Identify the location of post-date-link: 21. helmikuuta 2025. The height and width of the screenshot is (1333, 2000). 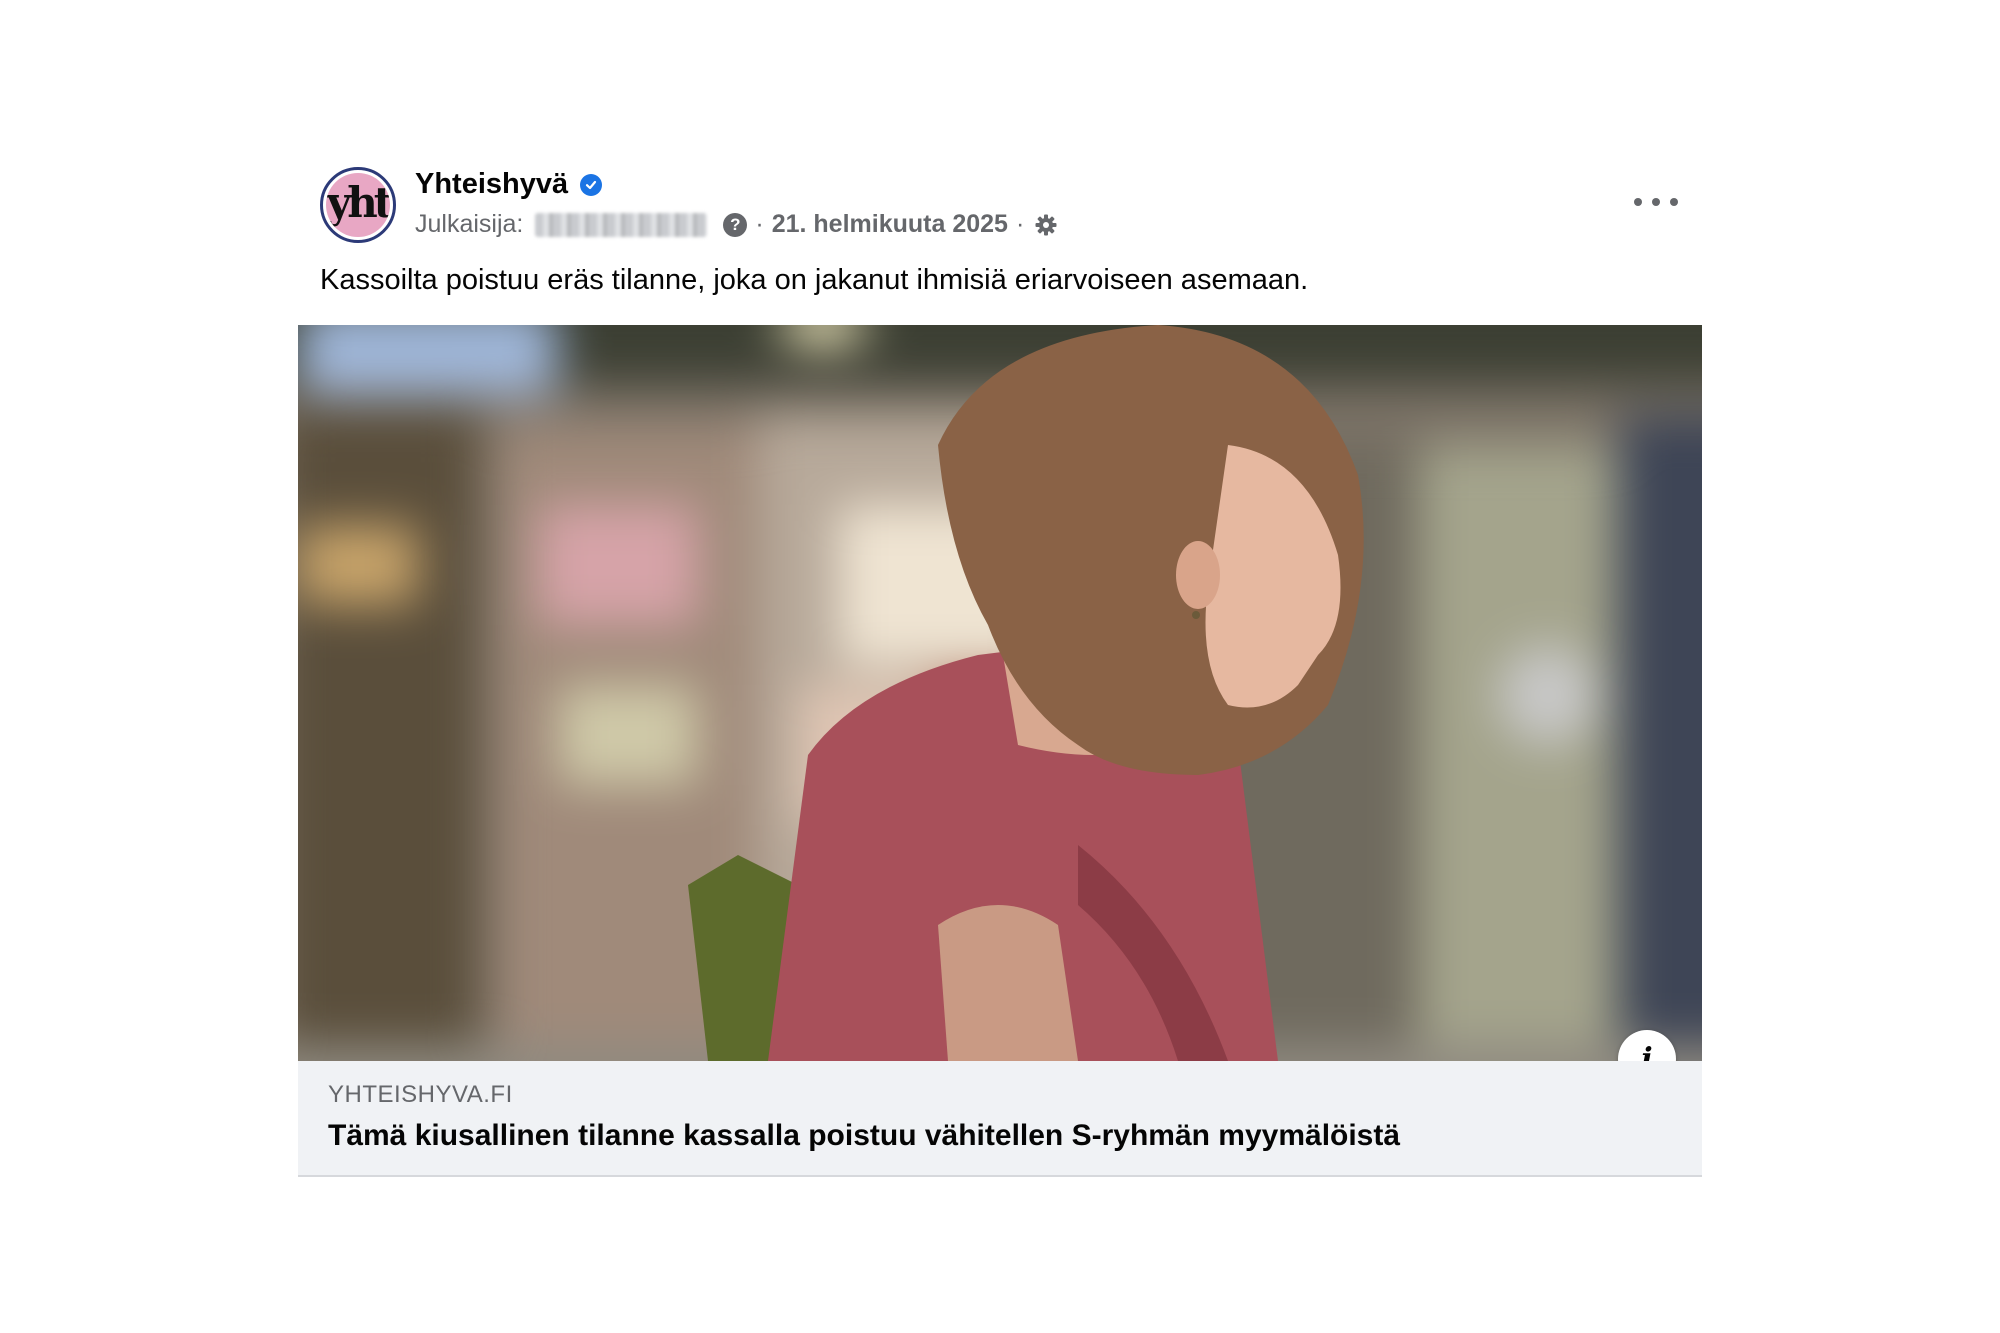
(890, 224).